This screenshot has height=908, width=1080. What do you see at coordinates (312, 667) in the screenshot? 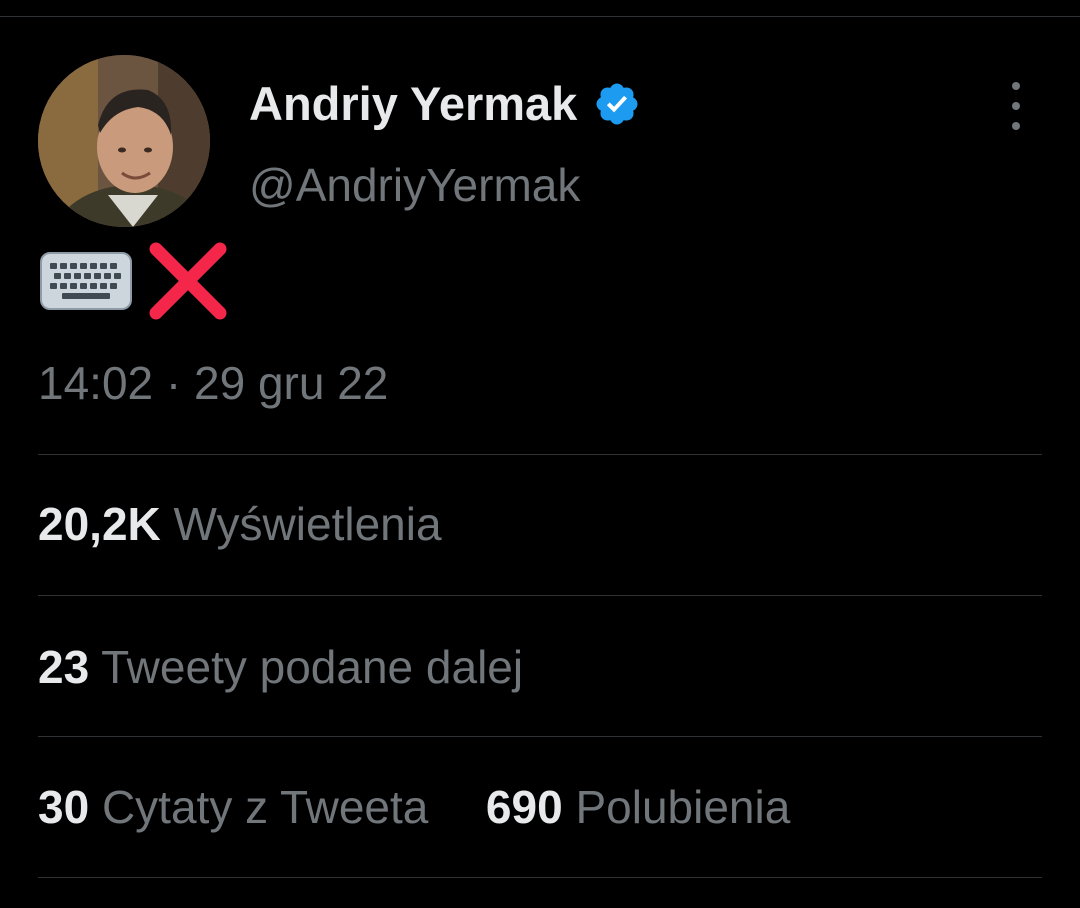
I see `retweets-label: Tweety podane dalej` at bounding box center [312, 667].